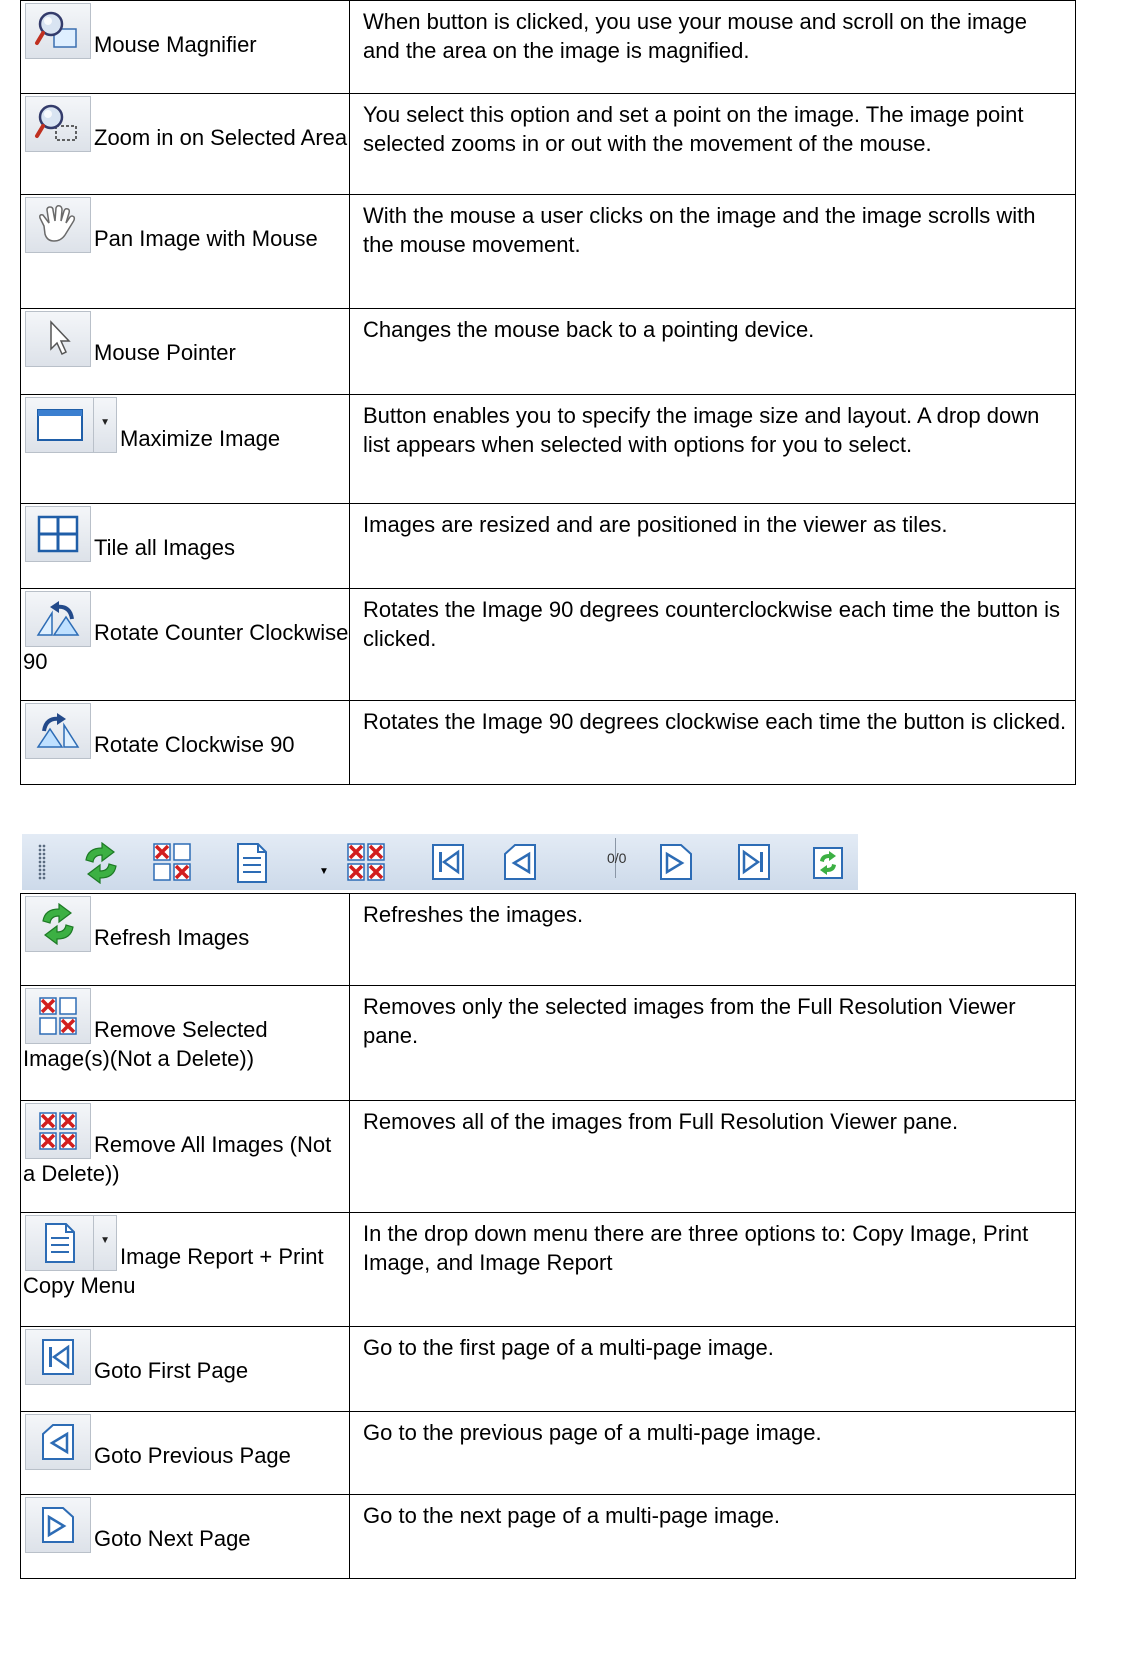 This screenshot has width=1140, height=1663. What do you see at coordinates (60, 425) in the screenshot?
I see `window-icon` at bounding box center [60, 425].